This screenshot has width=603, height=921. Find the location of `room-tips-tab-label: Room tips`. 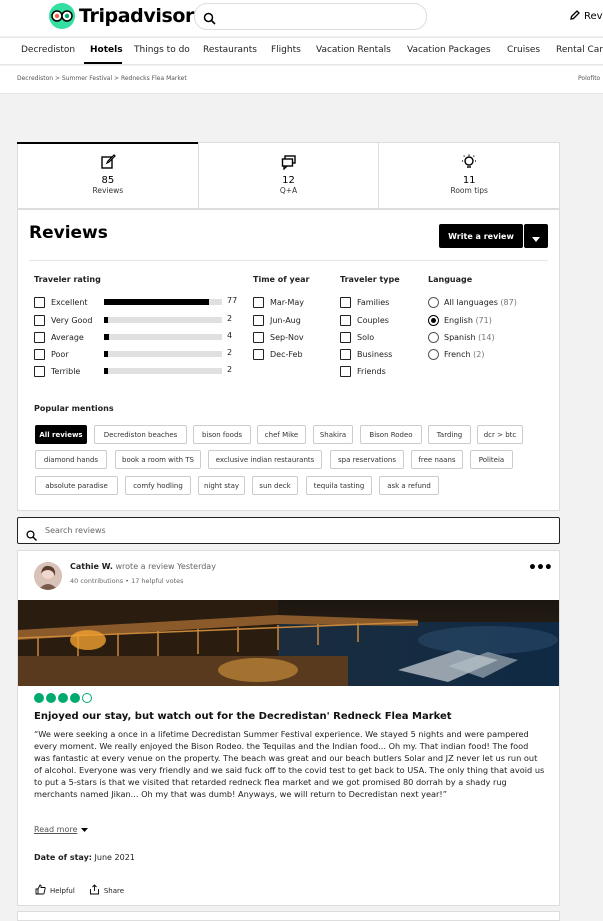

room-tips-tab-label: Room tips is located at coordinates (469, 190).